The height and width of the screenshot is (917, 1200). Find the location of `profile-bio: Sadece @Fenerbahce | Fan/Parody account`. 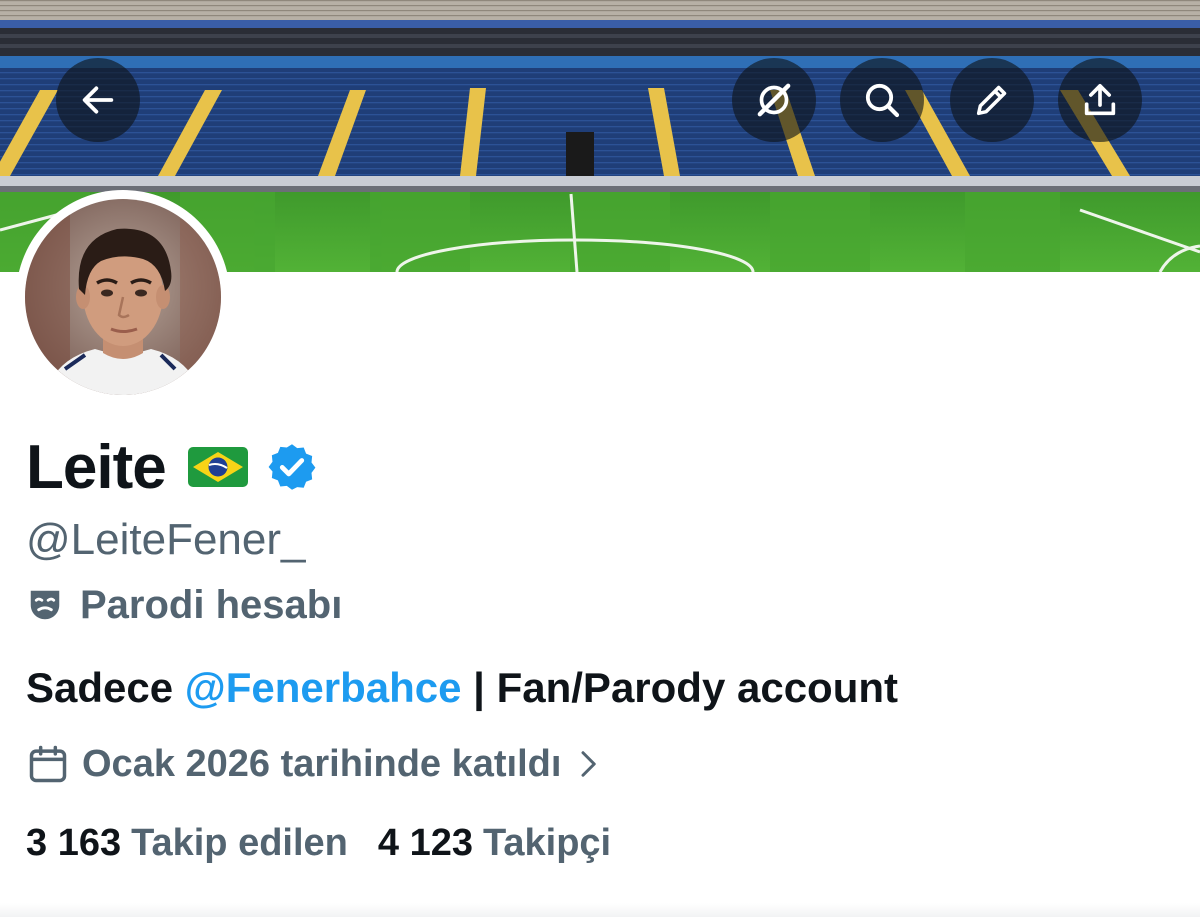

profile-bio: Sadece @Fenerbahce | Fan/Parody account is located at coordinates (462, 688).